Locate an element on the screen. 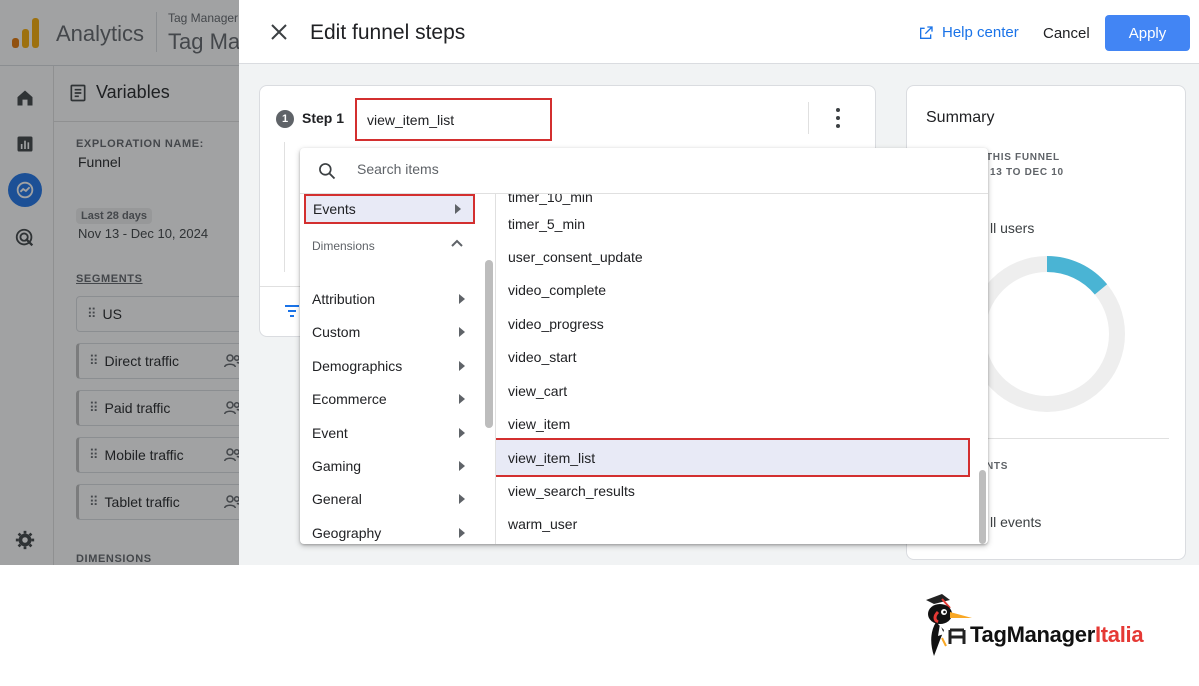  step-connector-line is located at coordinates (284, 207).